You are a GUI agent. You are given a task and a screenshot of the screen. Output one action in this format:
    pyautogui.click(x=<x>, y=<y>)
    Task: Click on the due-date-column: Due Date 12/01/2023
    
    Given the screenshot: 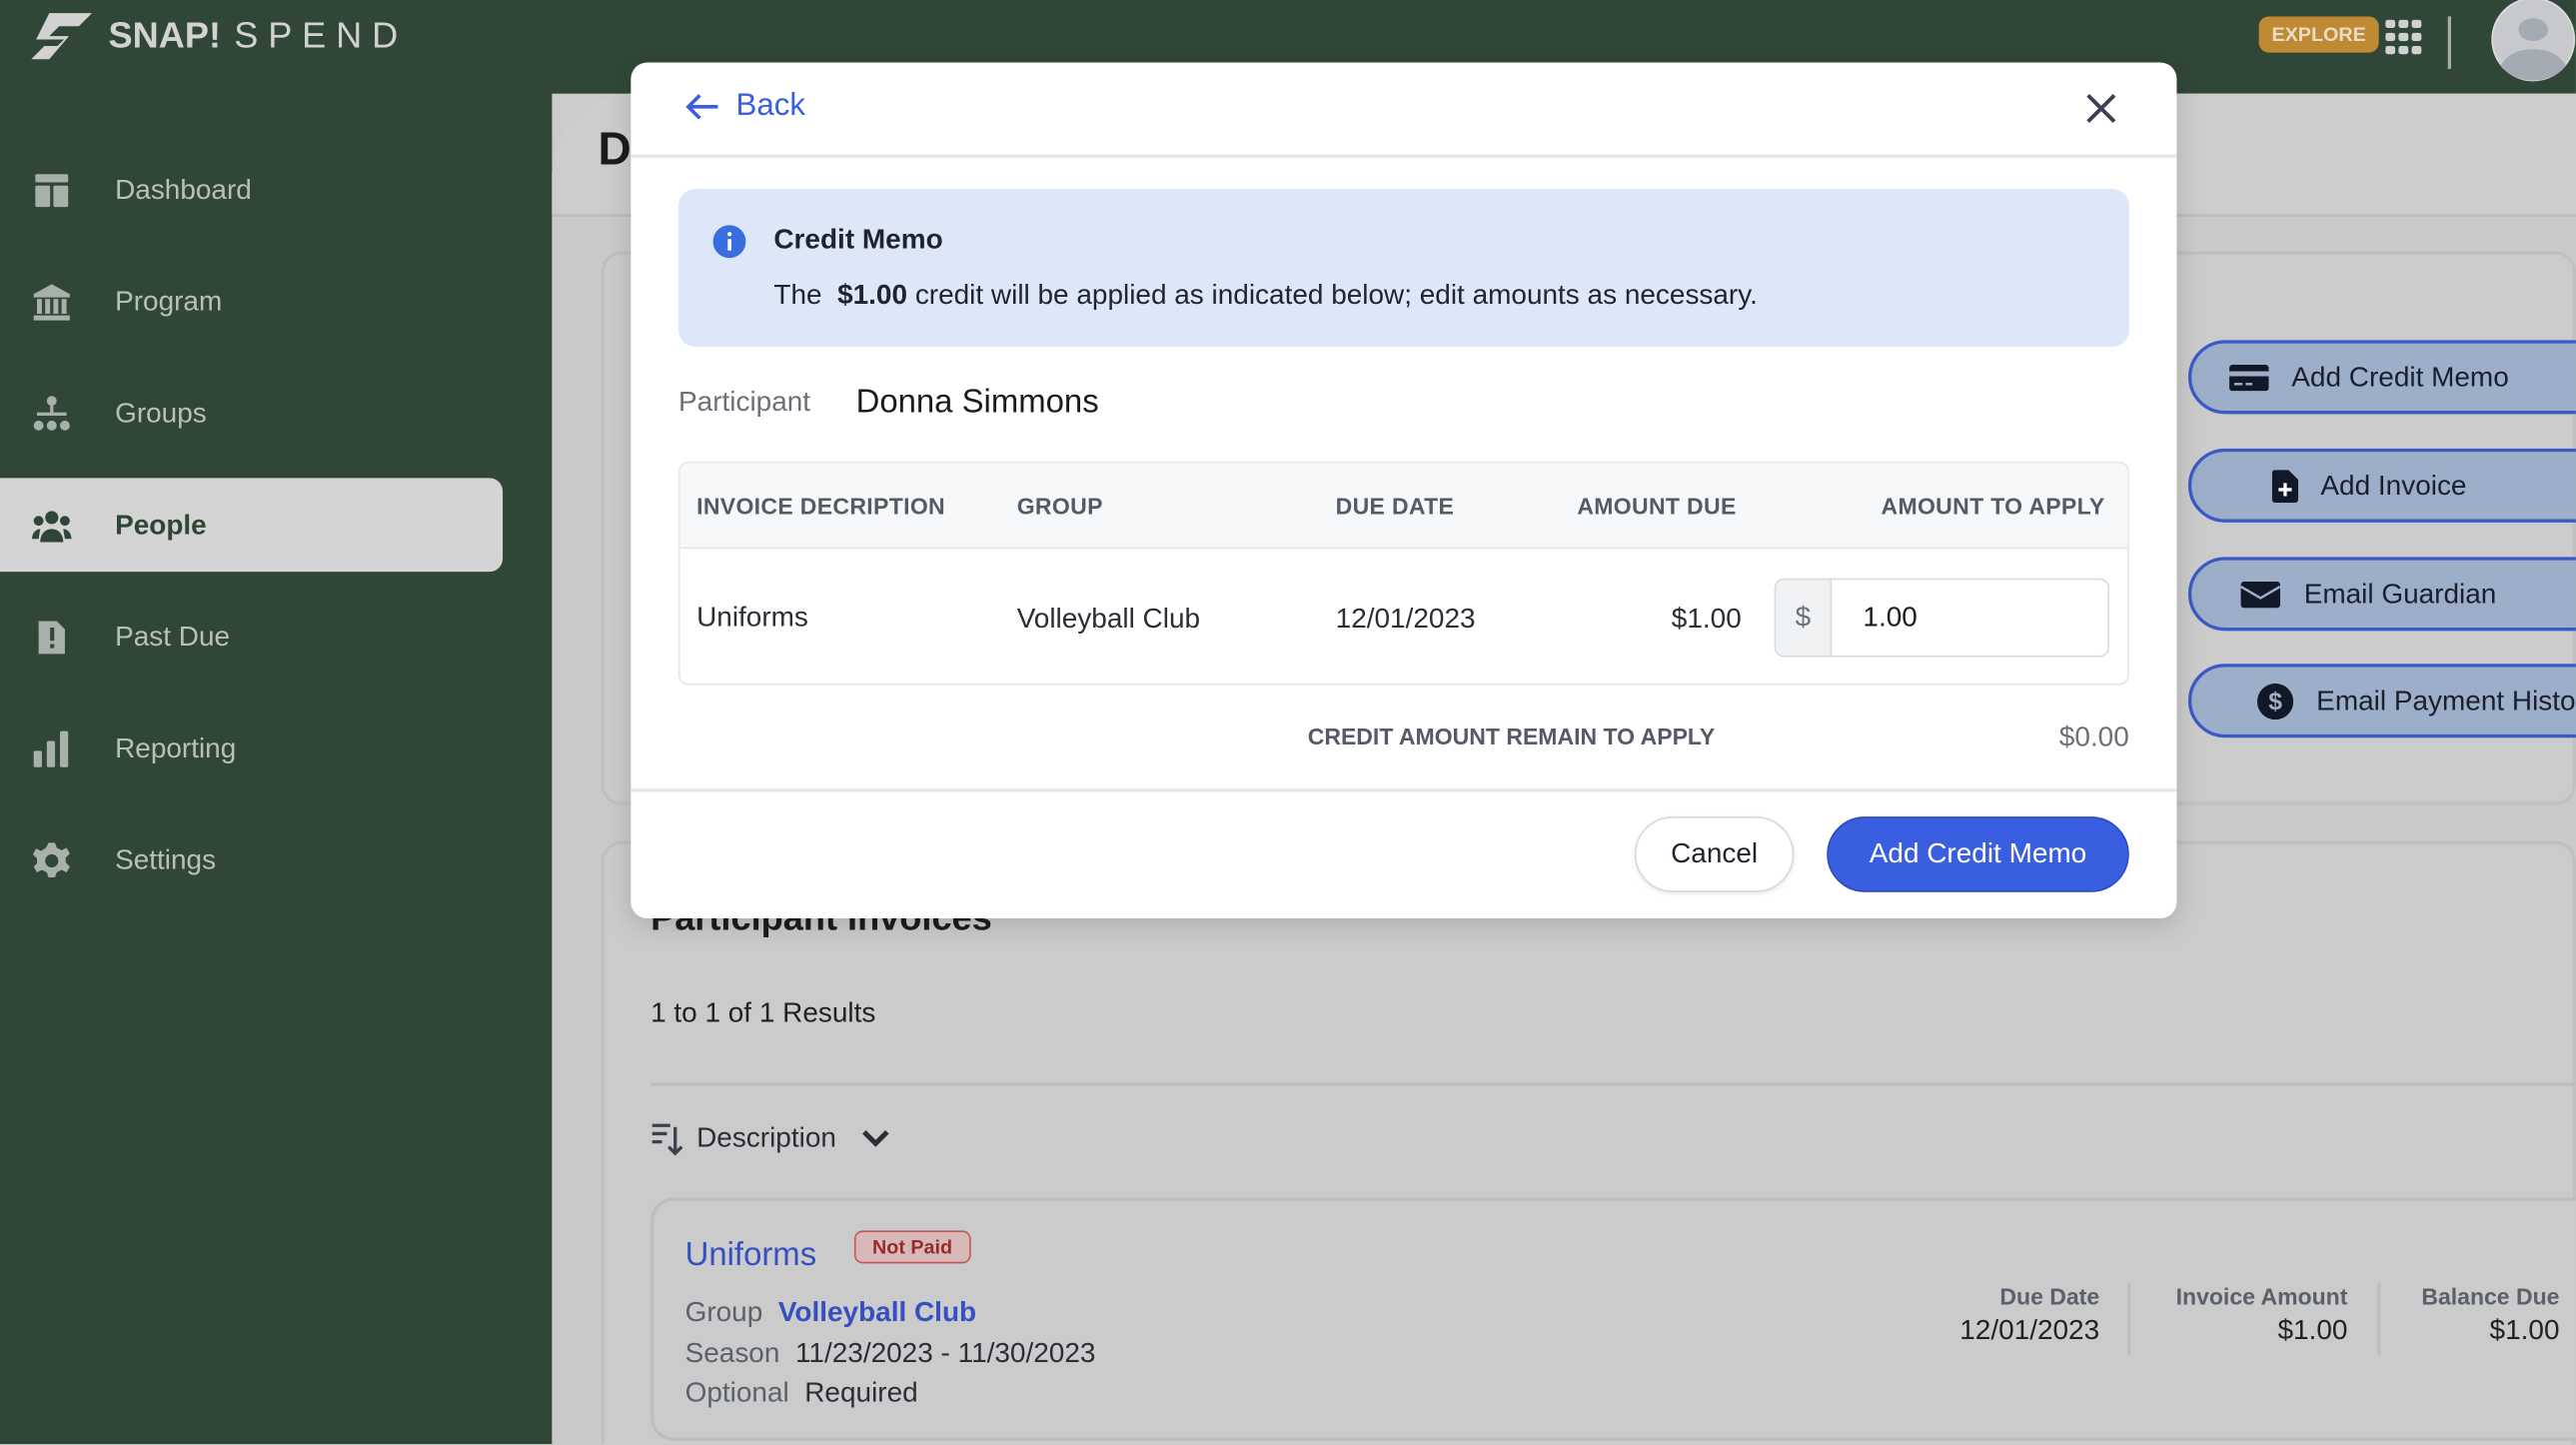 What is the action you would take?
    pyautogui.click(x=2029, y=1314)
    